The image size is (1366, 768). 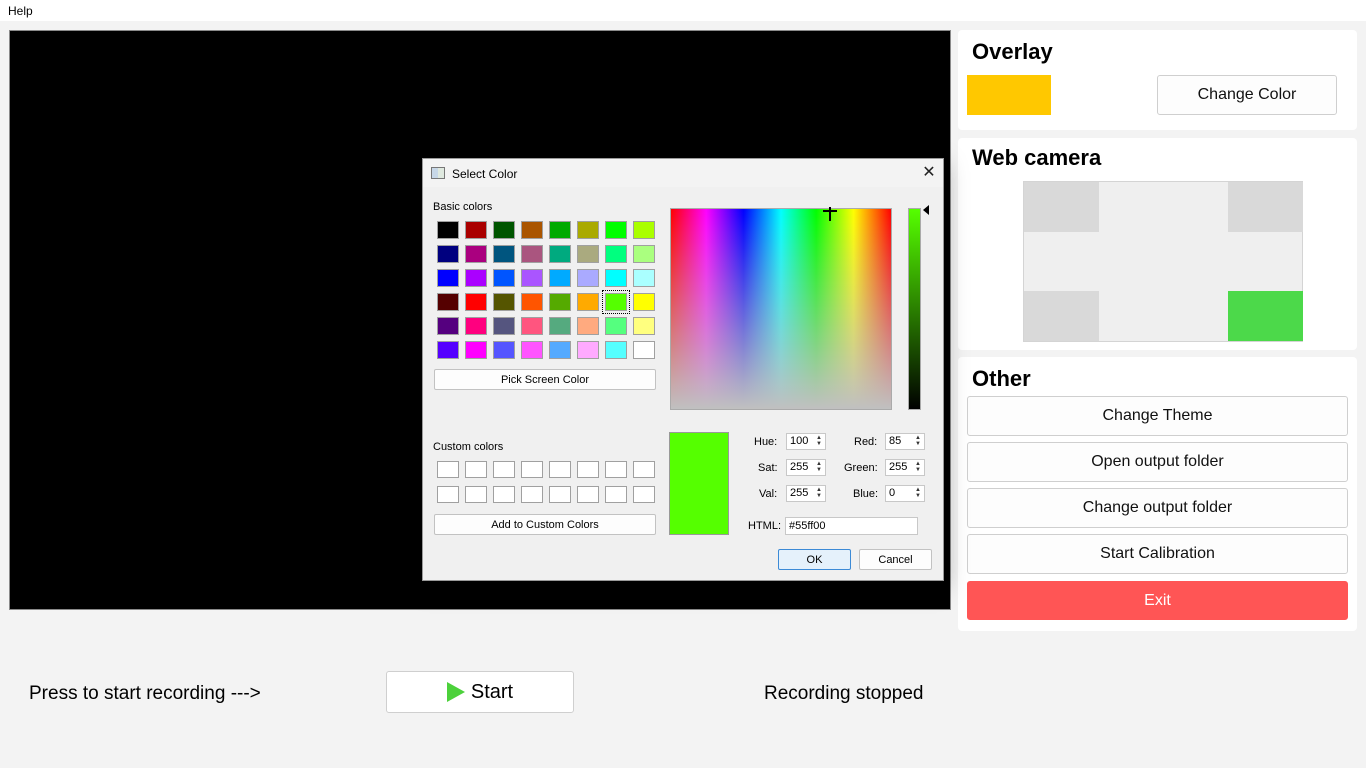 I want to click on start-recording-button: Start, so click(x=480, y=692).